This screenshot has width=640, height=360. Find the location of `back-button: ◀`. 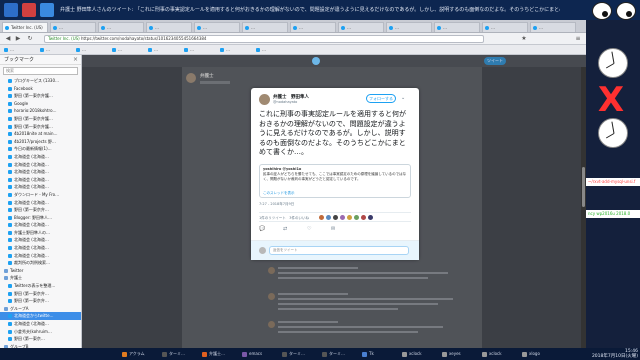

back-button: ◀ is located at coordinates (8, 39).